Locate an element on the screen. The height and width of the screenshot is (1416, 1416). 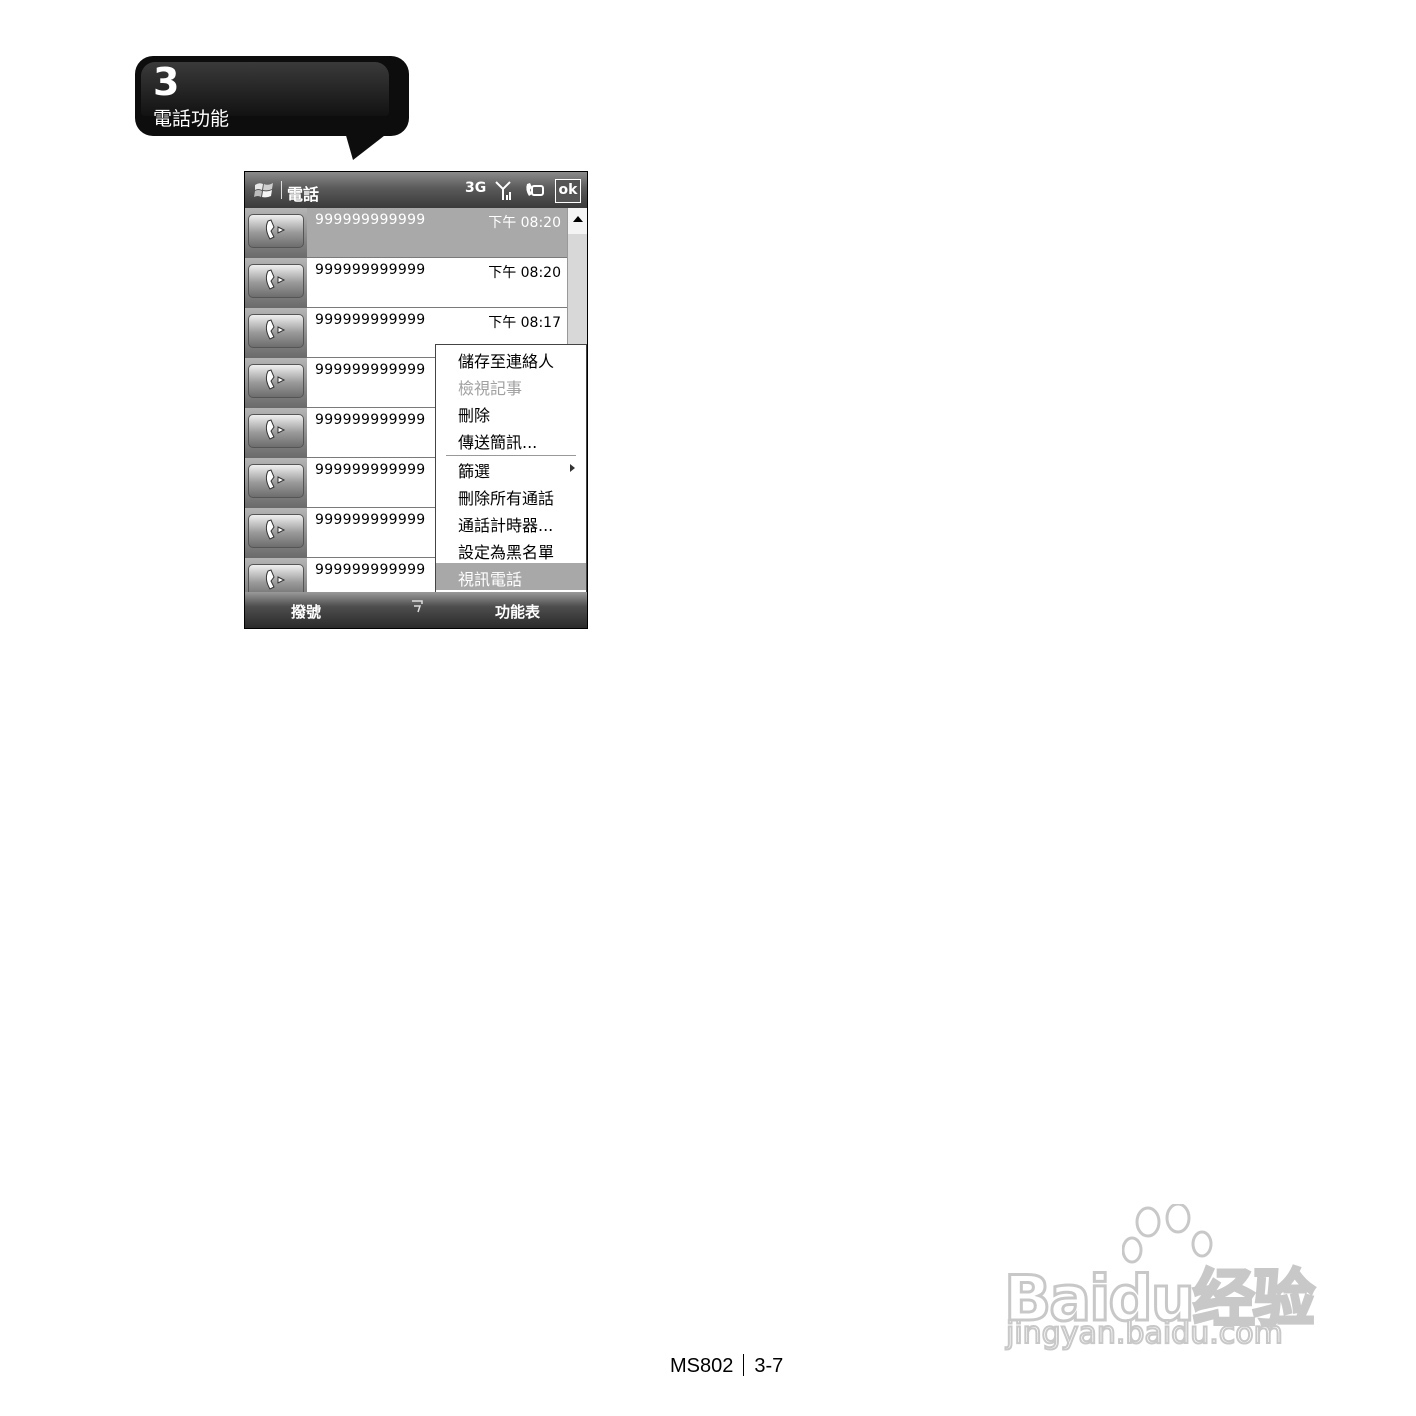
signal-strength-icon is located at coordinates (504, 191).